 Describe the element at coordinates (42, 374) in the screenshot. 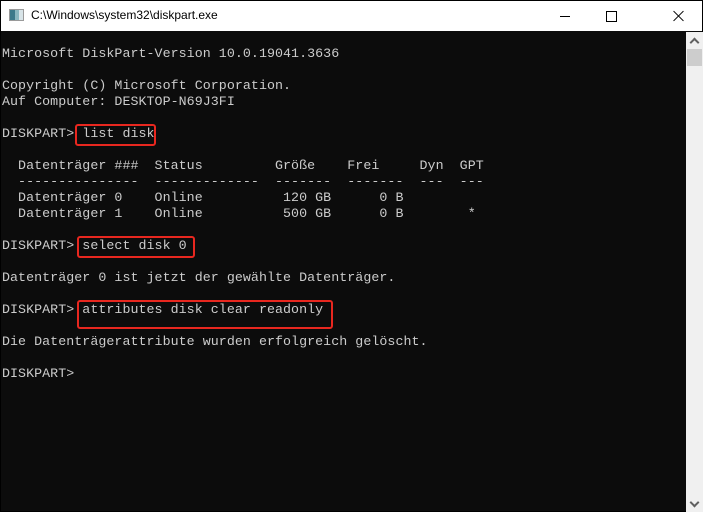

I see `console-prompt-current: DISKPART>` at that location.